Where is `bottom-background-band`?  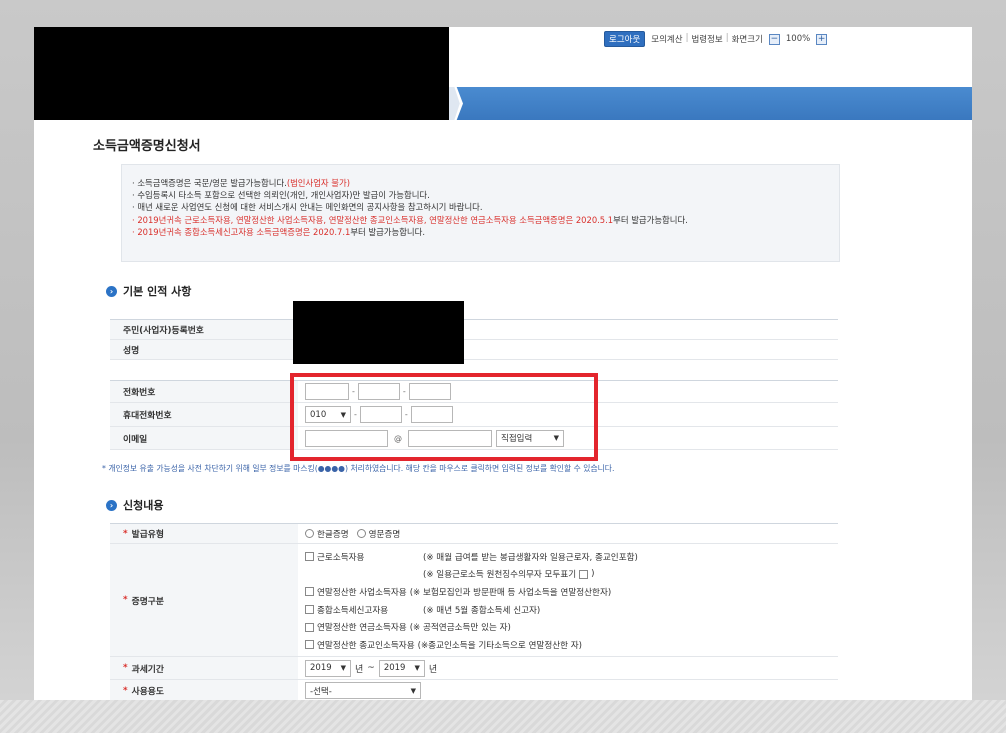 bottom-background-band is located at coordinates (503, 716).